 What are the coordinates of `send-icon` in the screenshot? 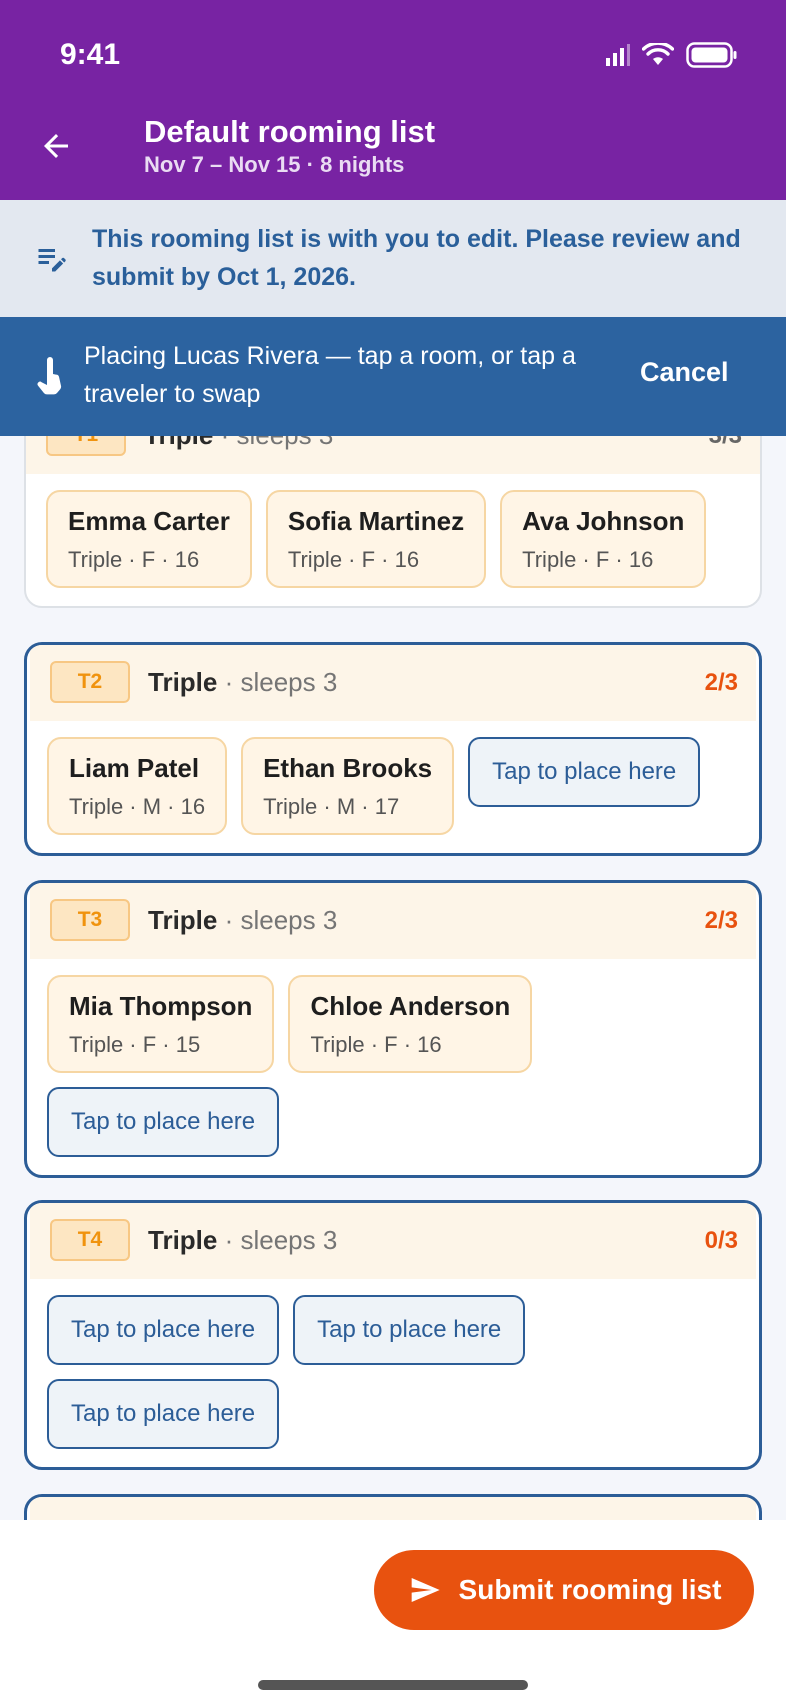 It's located at (425, 1590).